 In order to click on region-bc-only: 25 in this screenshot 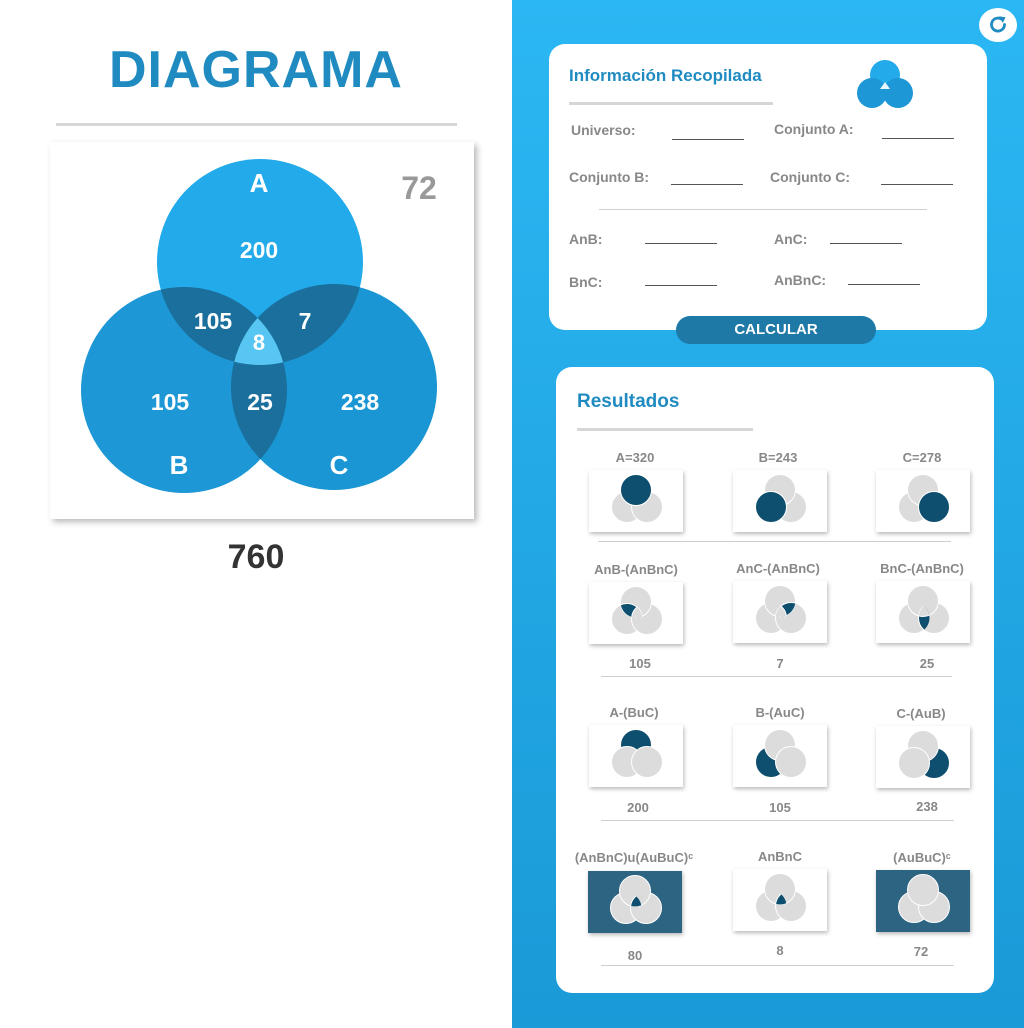, I will do `click(260, 402)`.